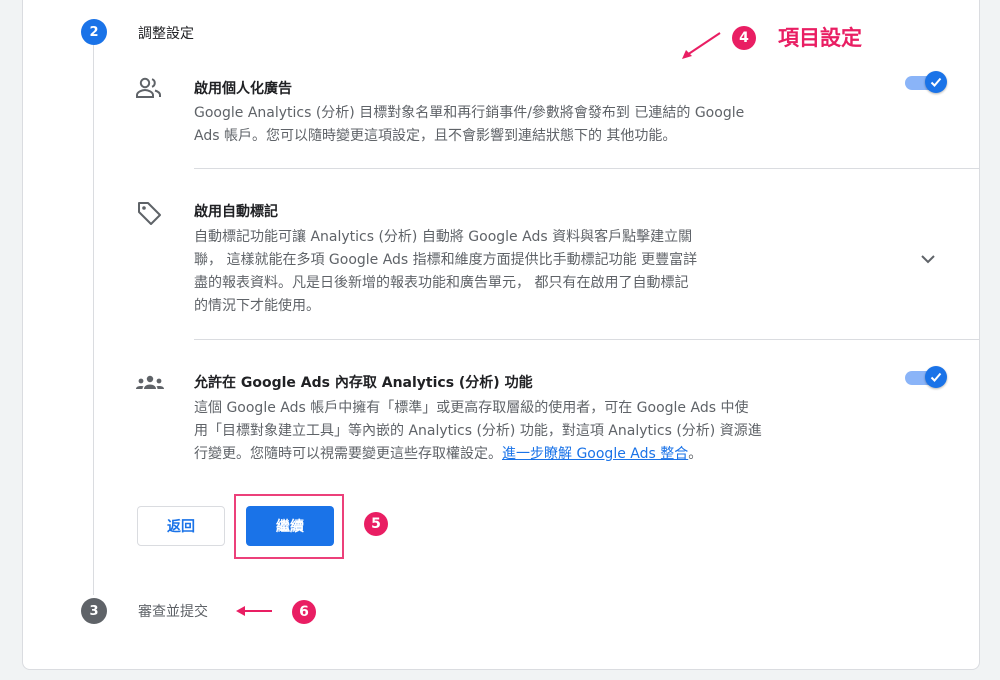  Describe the element at coordinates (290, 526) in the screenshot. I see `continue-button: 繼續` at that location.